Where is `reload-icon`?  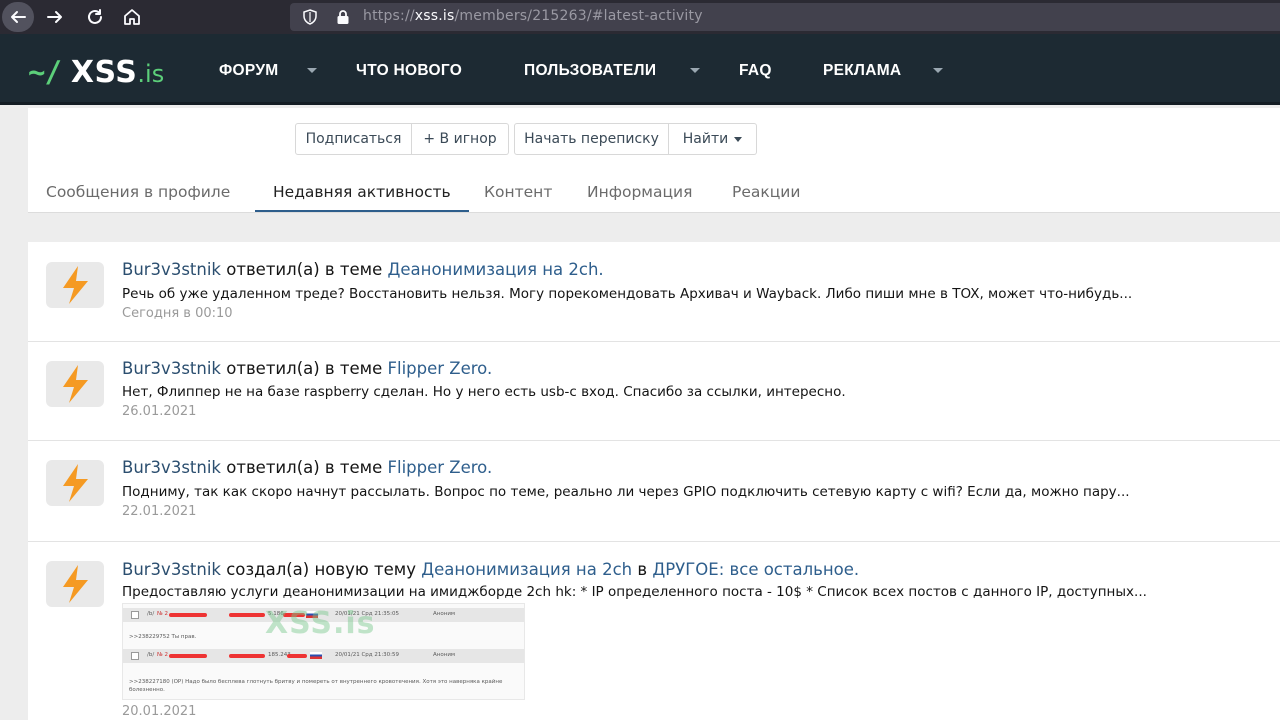 reload-icon is located at coordinates (95, 16).